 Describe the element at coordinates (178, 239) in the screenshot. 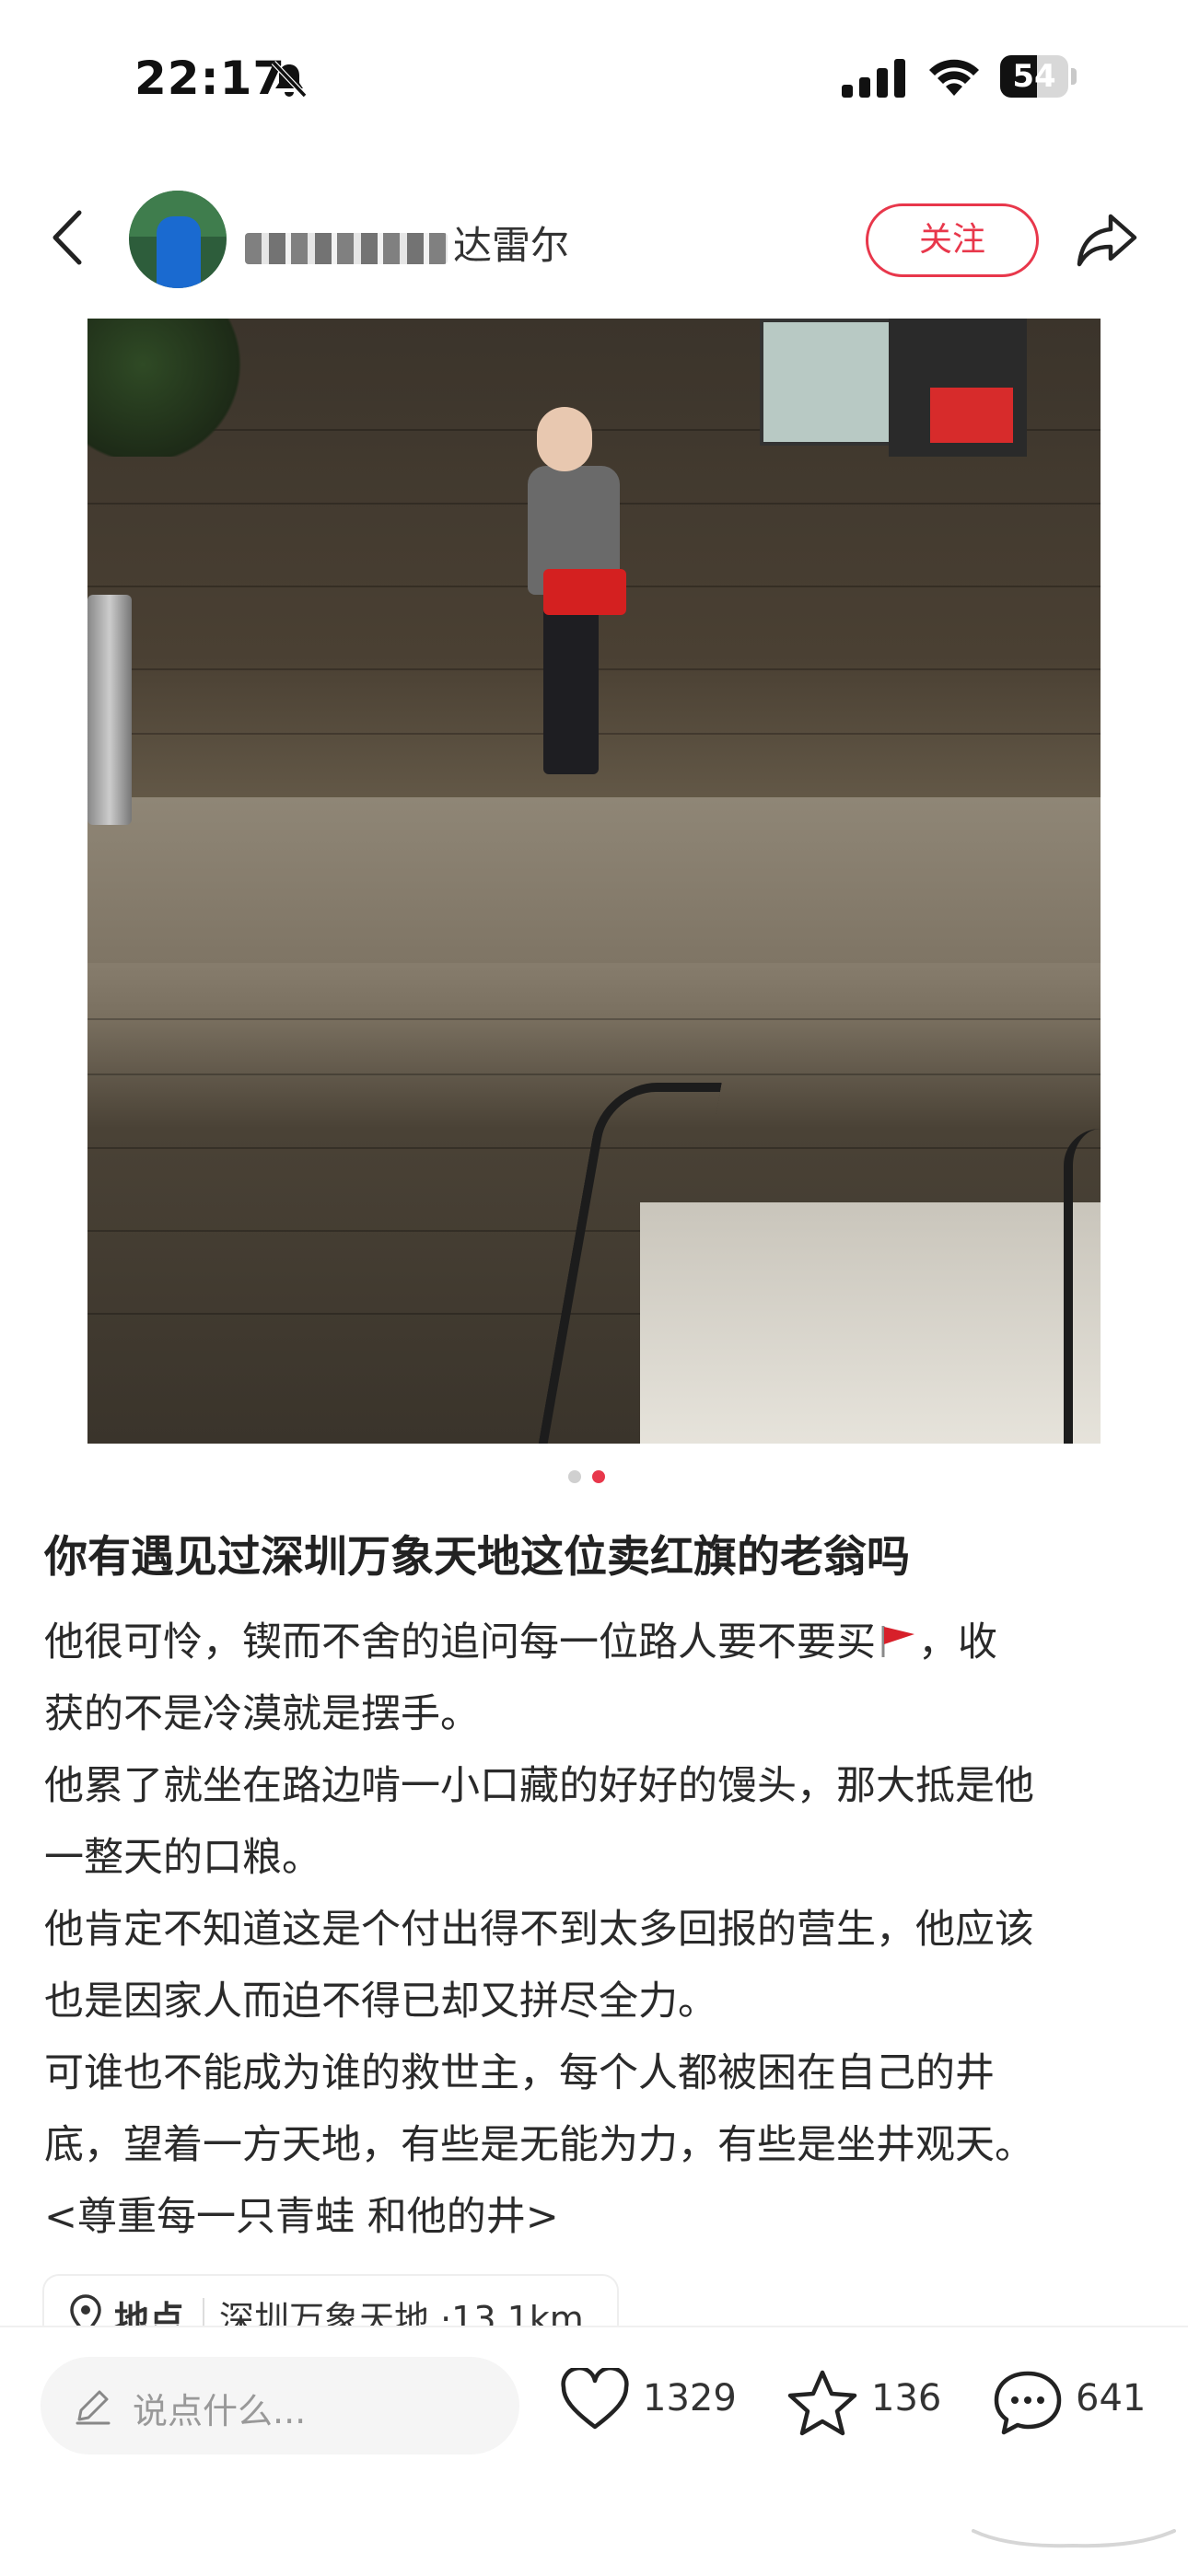

I see `author-avatar` at that location.